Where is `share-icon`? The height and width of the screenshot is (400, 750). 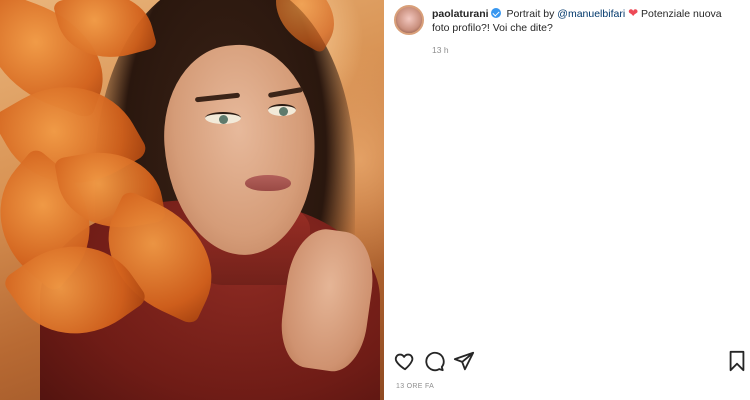 share-icon is located at coordinates (464, 361).